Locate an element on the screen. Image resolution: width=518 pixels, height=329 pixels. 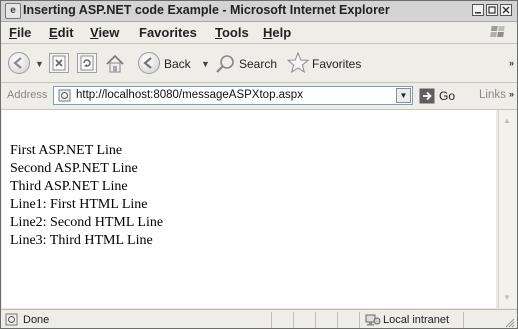
content-line: Line2: Second HTML Line is located at coordinates (87, 222).